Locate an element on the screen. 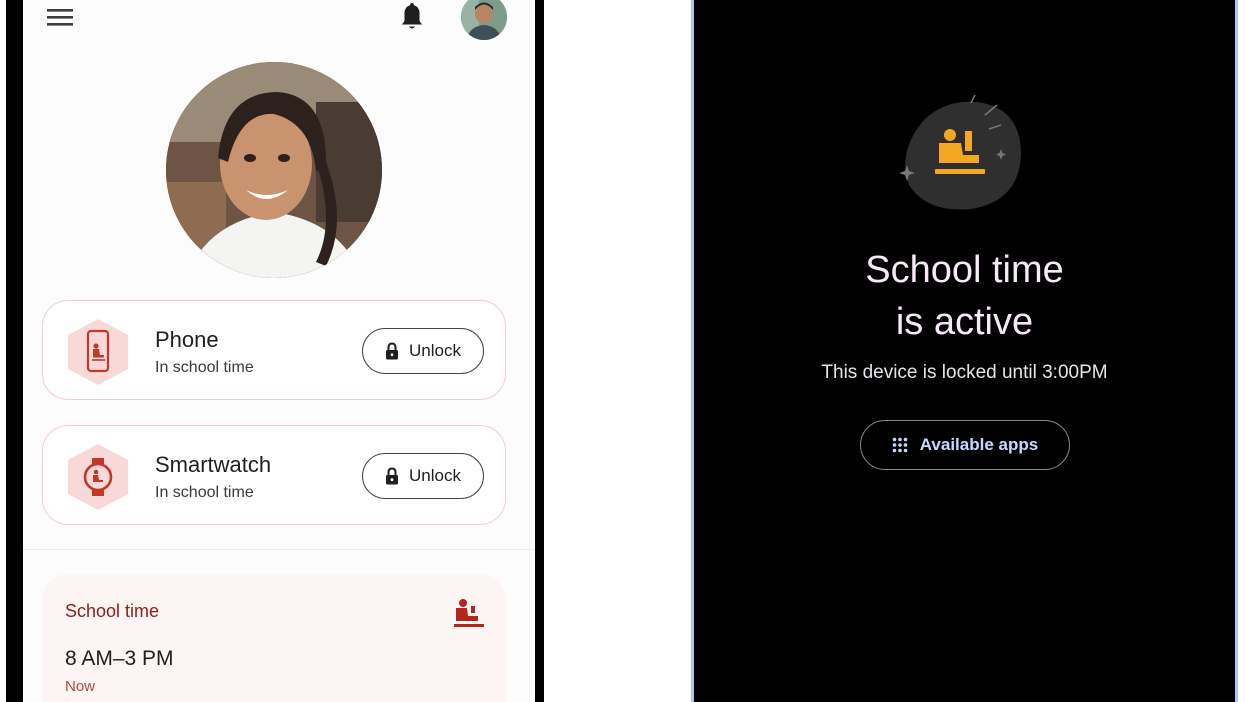 The height and width of the screenshot is (702, 1247). hamburger-menu-icon is located at coordinates (60, 17).